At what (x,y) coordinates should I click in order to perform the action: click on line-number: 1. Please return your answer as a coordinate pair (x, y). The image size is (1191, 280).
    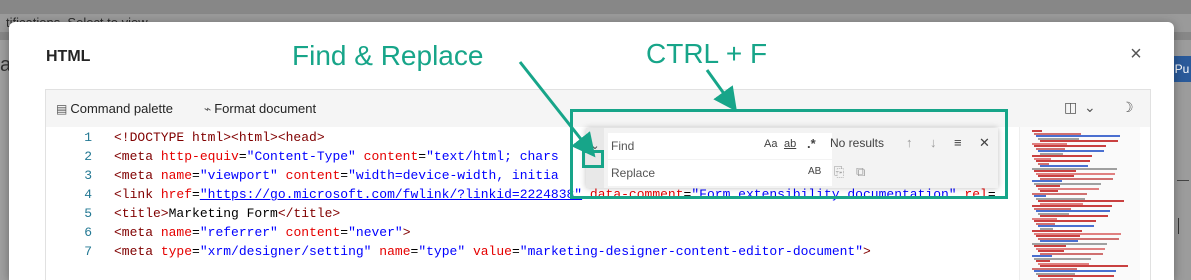
    Looking at the image, I should click on (88, 137).